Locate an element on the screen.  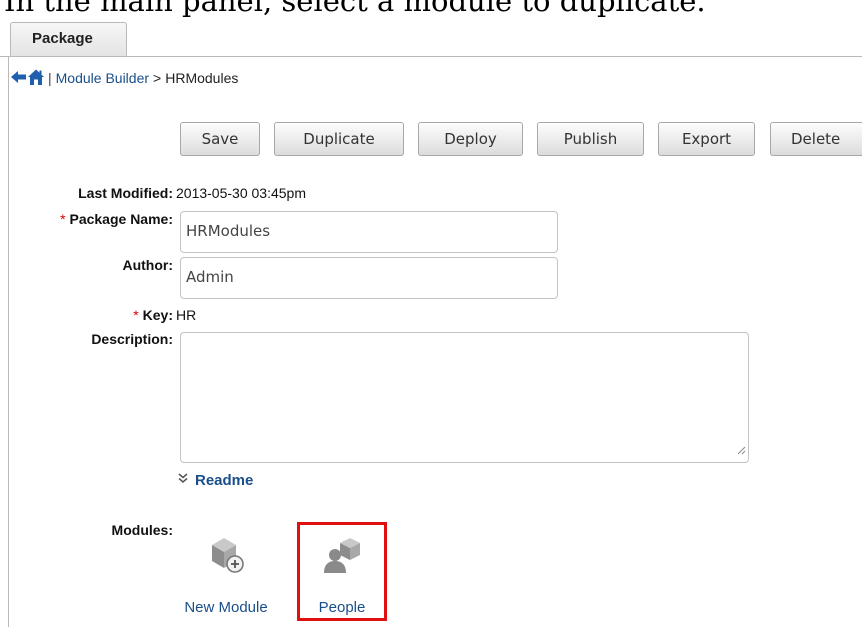
deploy-button: Deploy is located at coordinates (470, 139).